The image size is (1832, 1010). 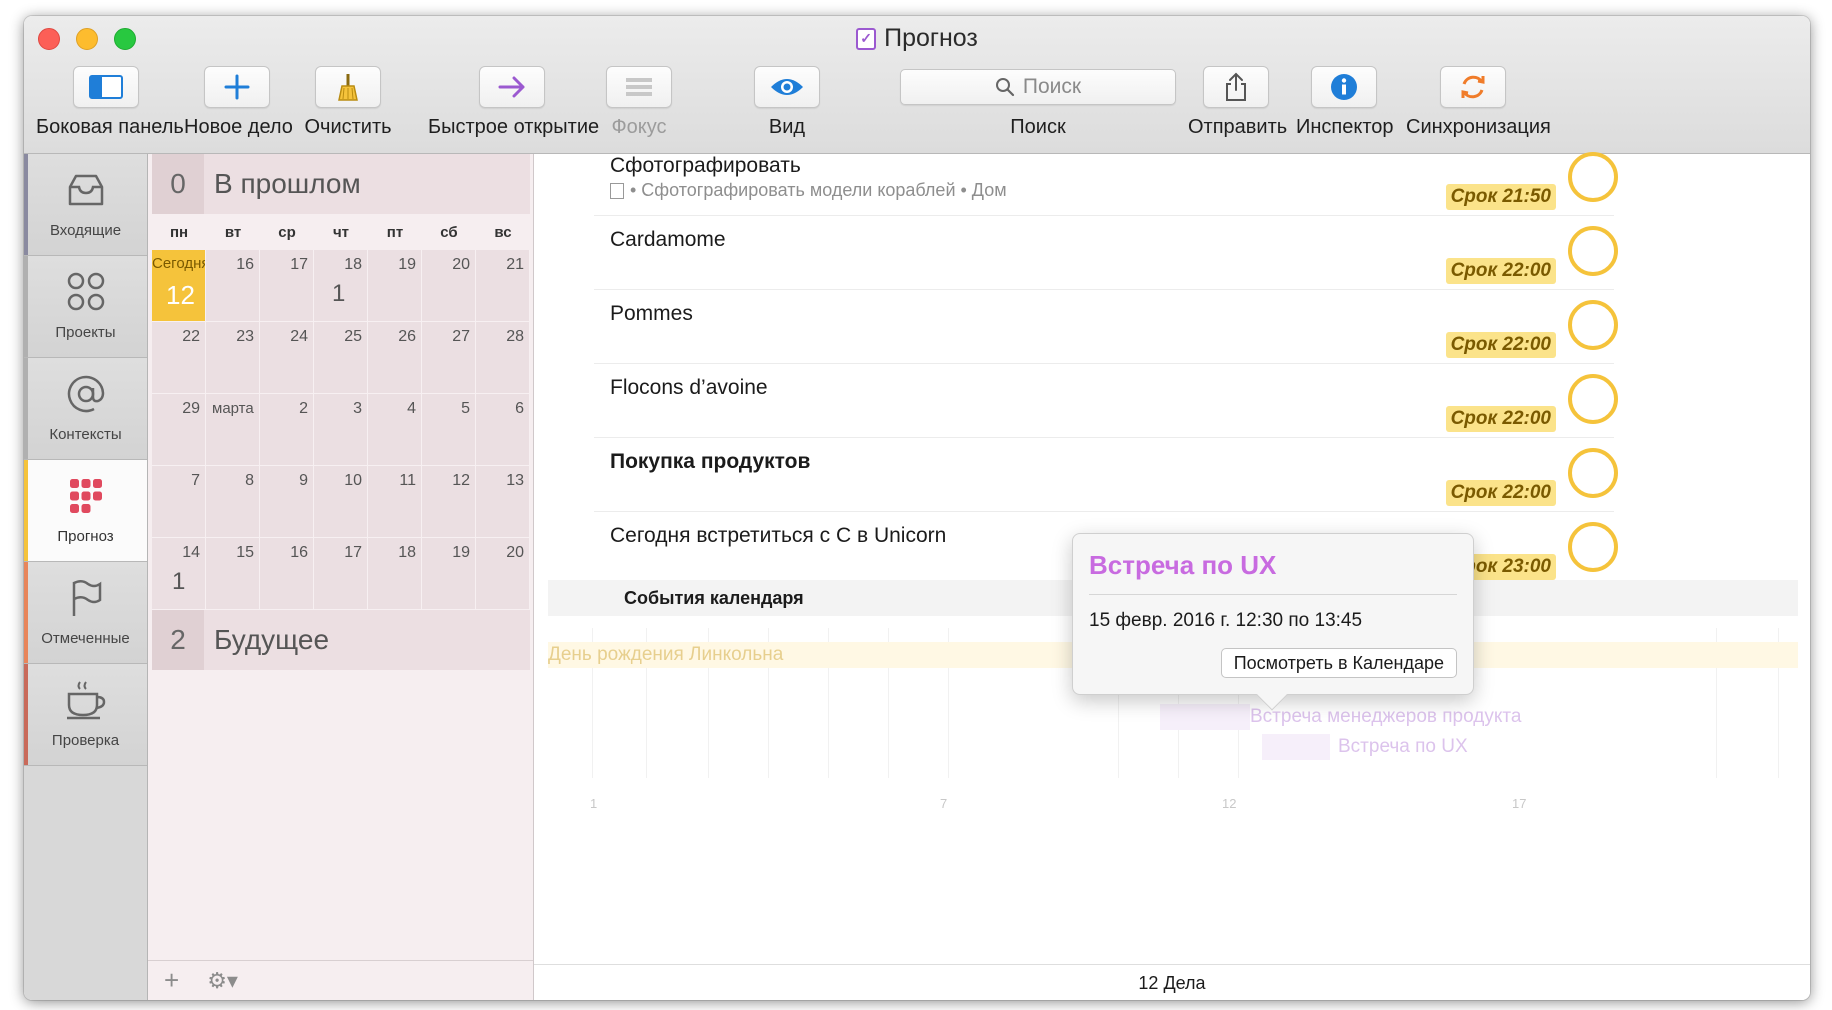 I want to click on focus-tool: Фокус, so click(x=639, y=102).